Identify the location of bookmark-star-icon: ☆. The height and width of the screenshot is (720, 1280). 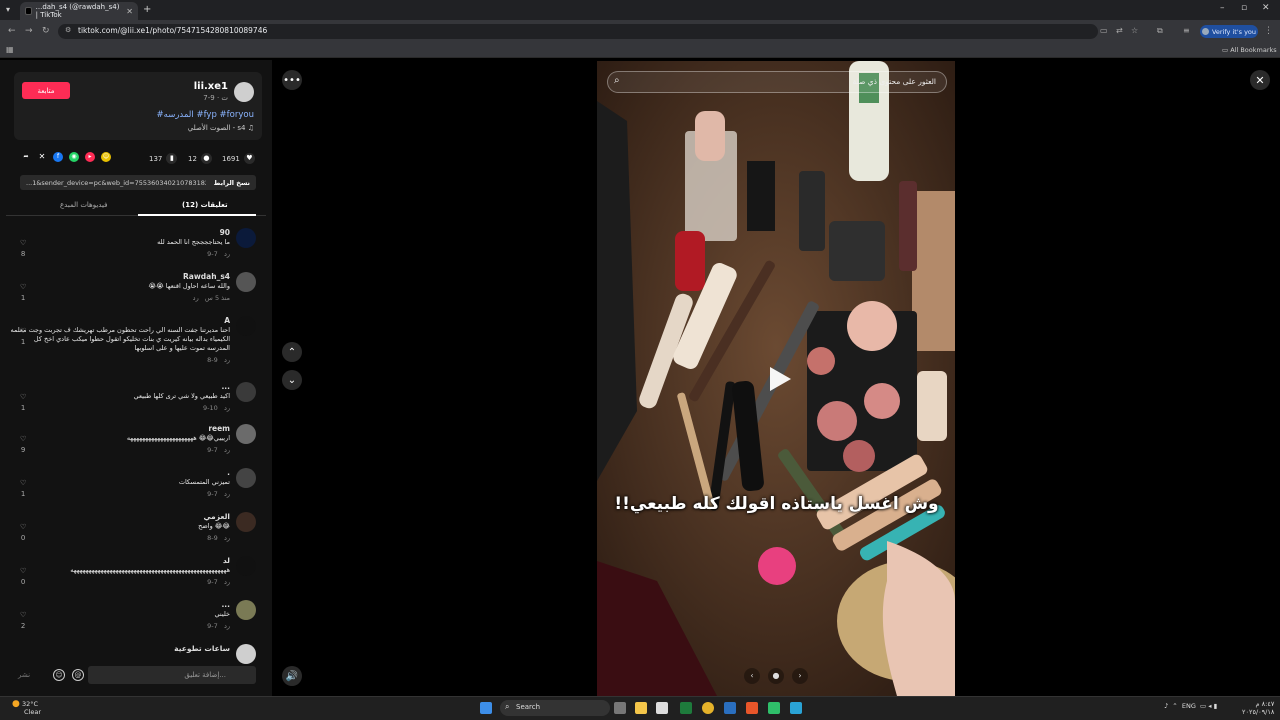
(1134, 30).